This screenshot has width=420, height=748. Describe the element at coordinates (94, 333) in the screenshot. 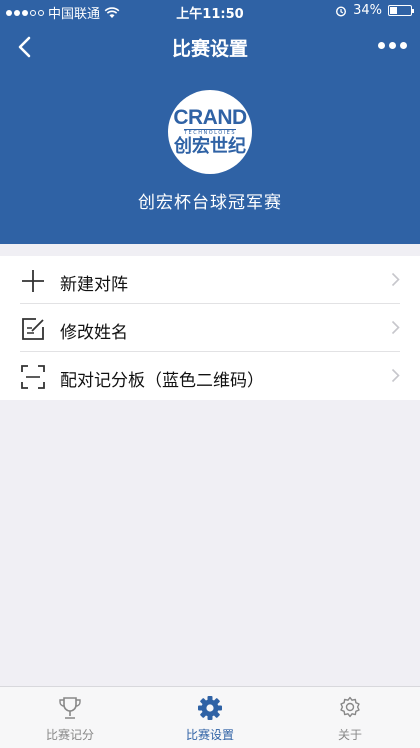

I see `menu-item-label: 修改姓名` at that location.